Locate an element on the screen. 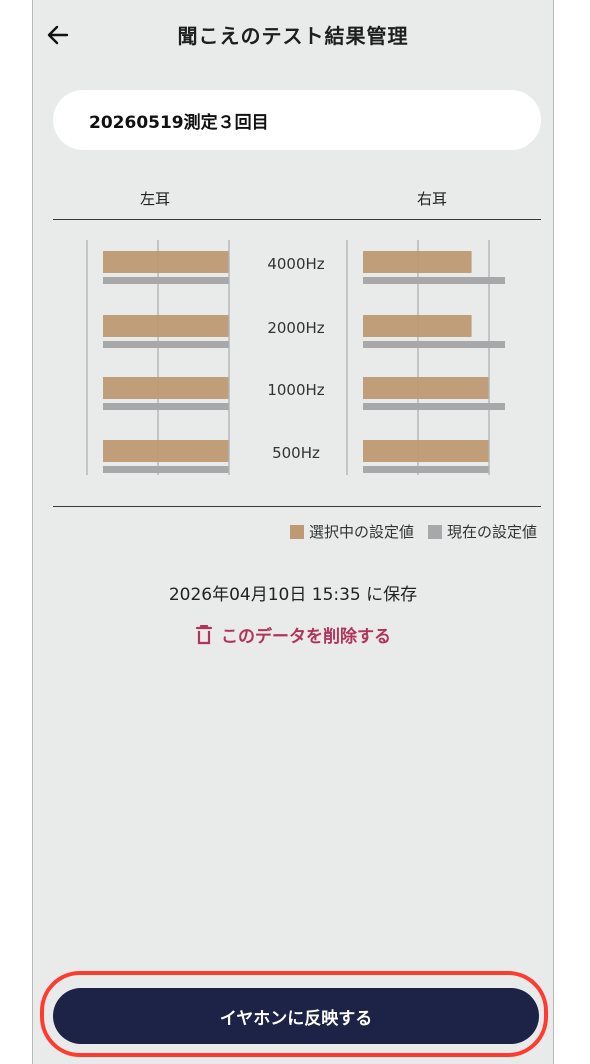 The width and height of the screenshot is (590, 1064). bar-left-selected-4000Hz is located at coordinates (166, 262).